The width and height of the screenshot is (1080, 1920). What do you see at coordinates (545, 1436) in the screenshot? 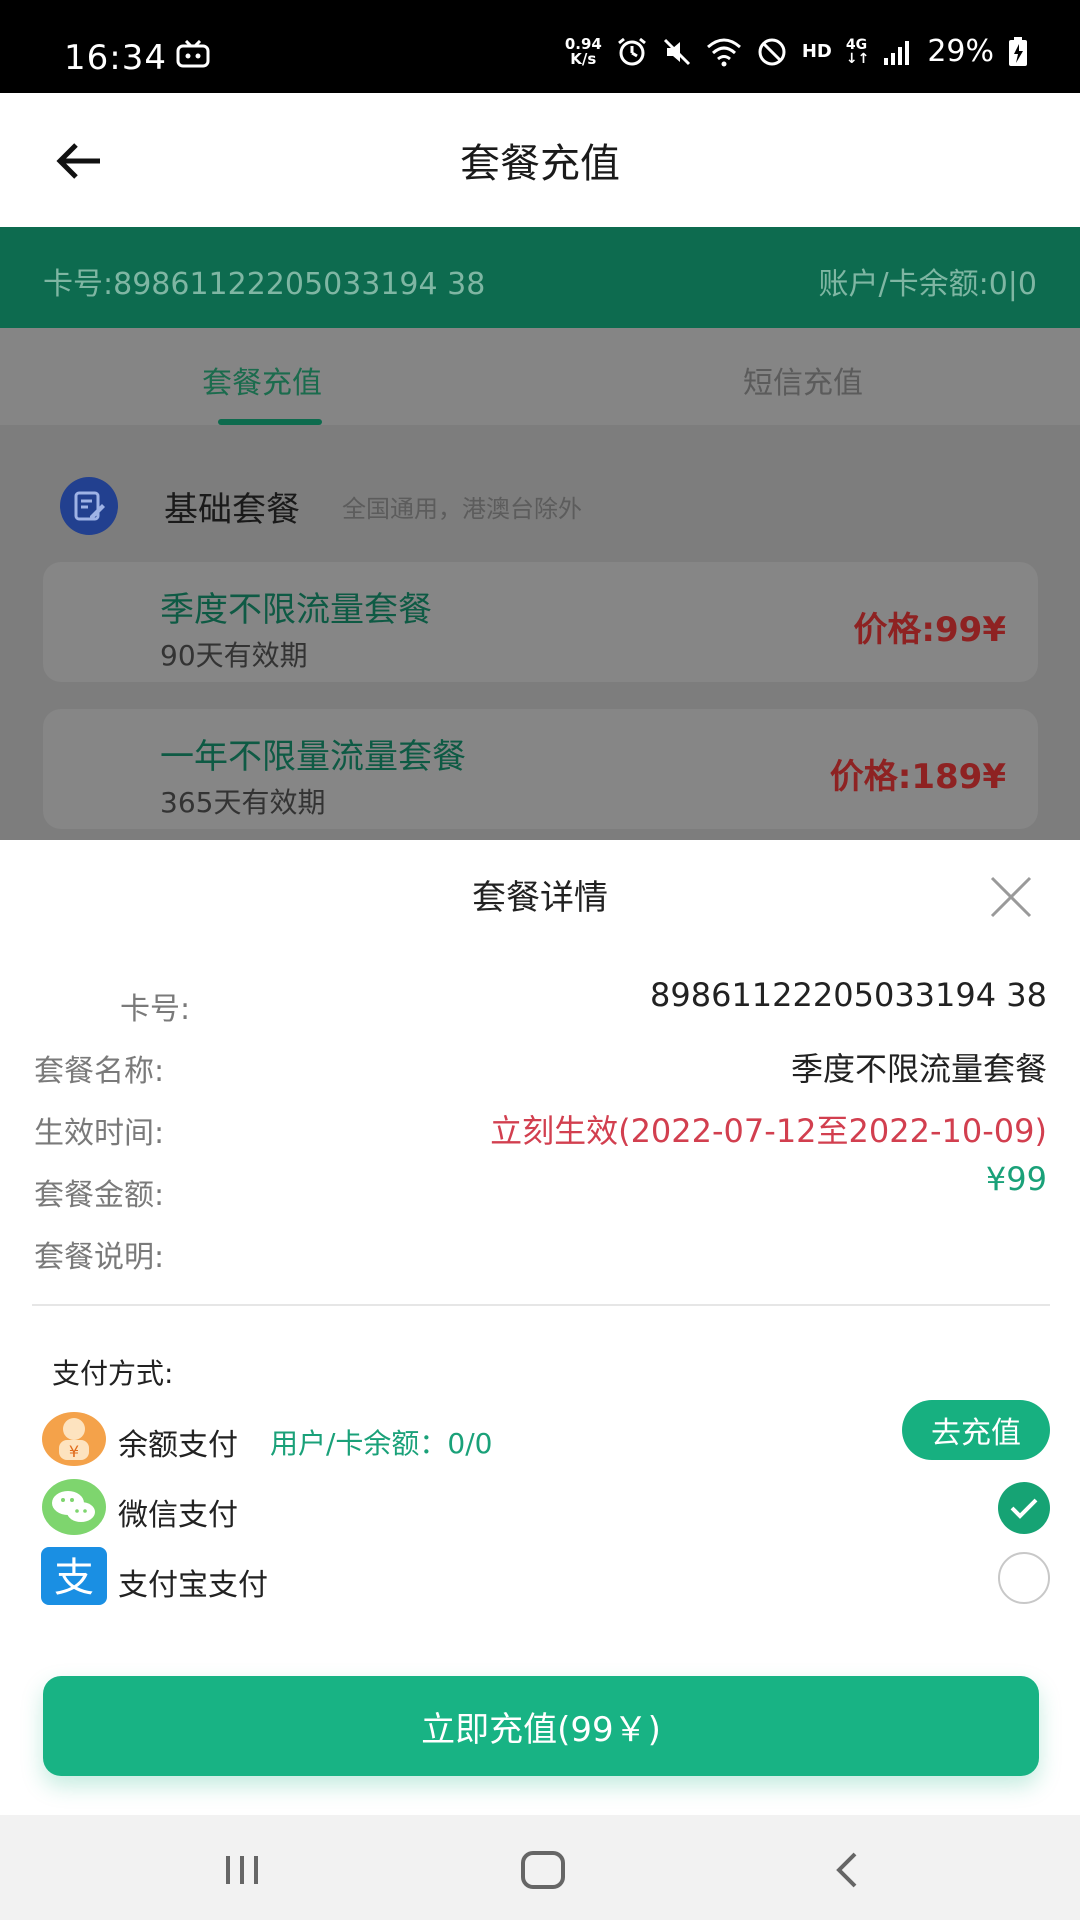
I see `payment-option-balance: ¥ 余额支付 用户/卡余额：0/0 去充值` at bounding box center [545, 1436].